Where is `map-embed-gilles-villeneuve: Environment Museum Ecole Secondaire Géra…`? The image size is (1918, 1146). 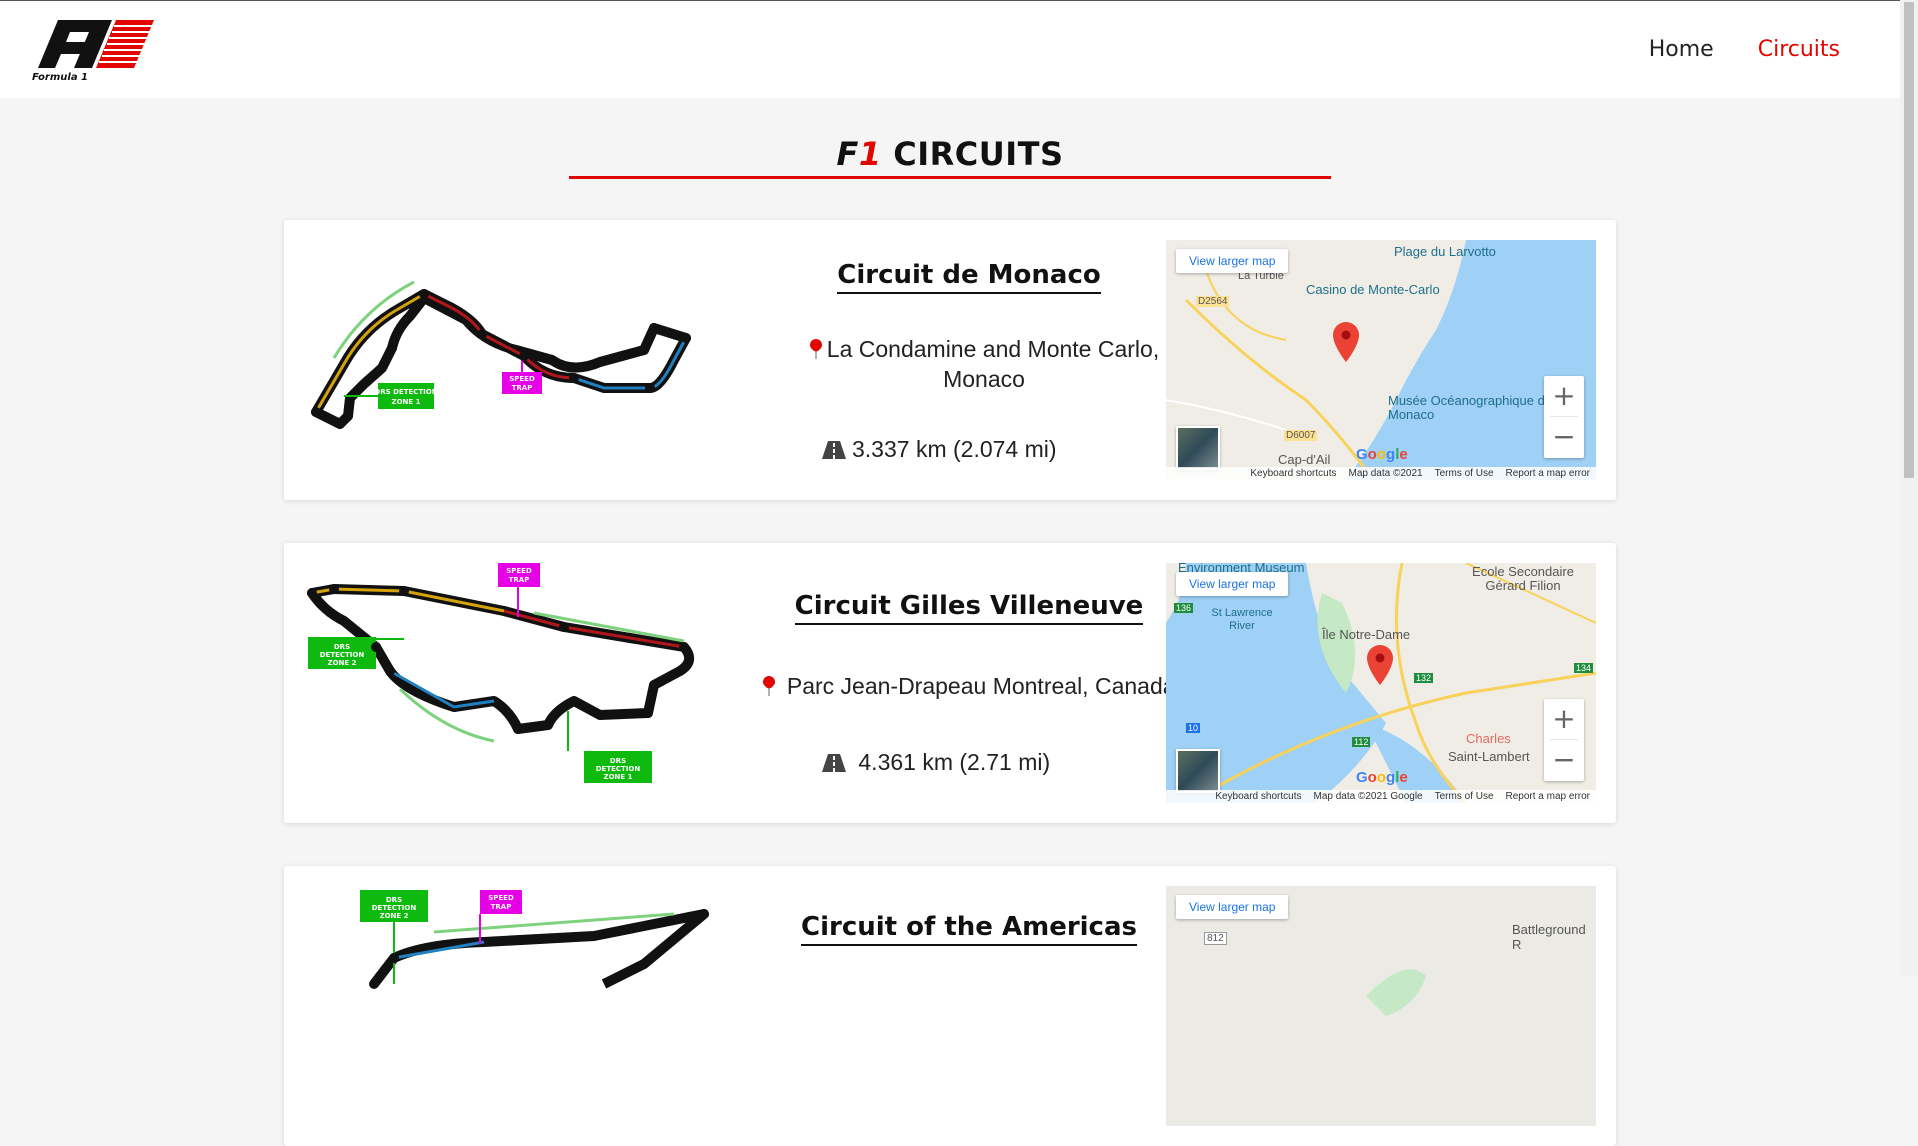 map-embed-gilles-villeneuve: Environment Museum Ecole Secondaire Géra… is located at coordinates (1381, 683).